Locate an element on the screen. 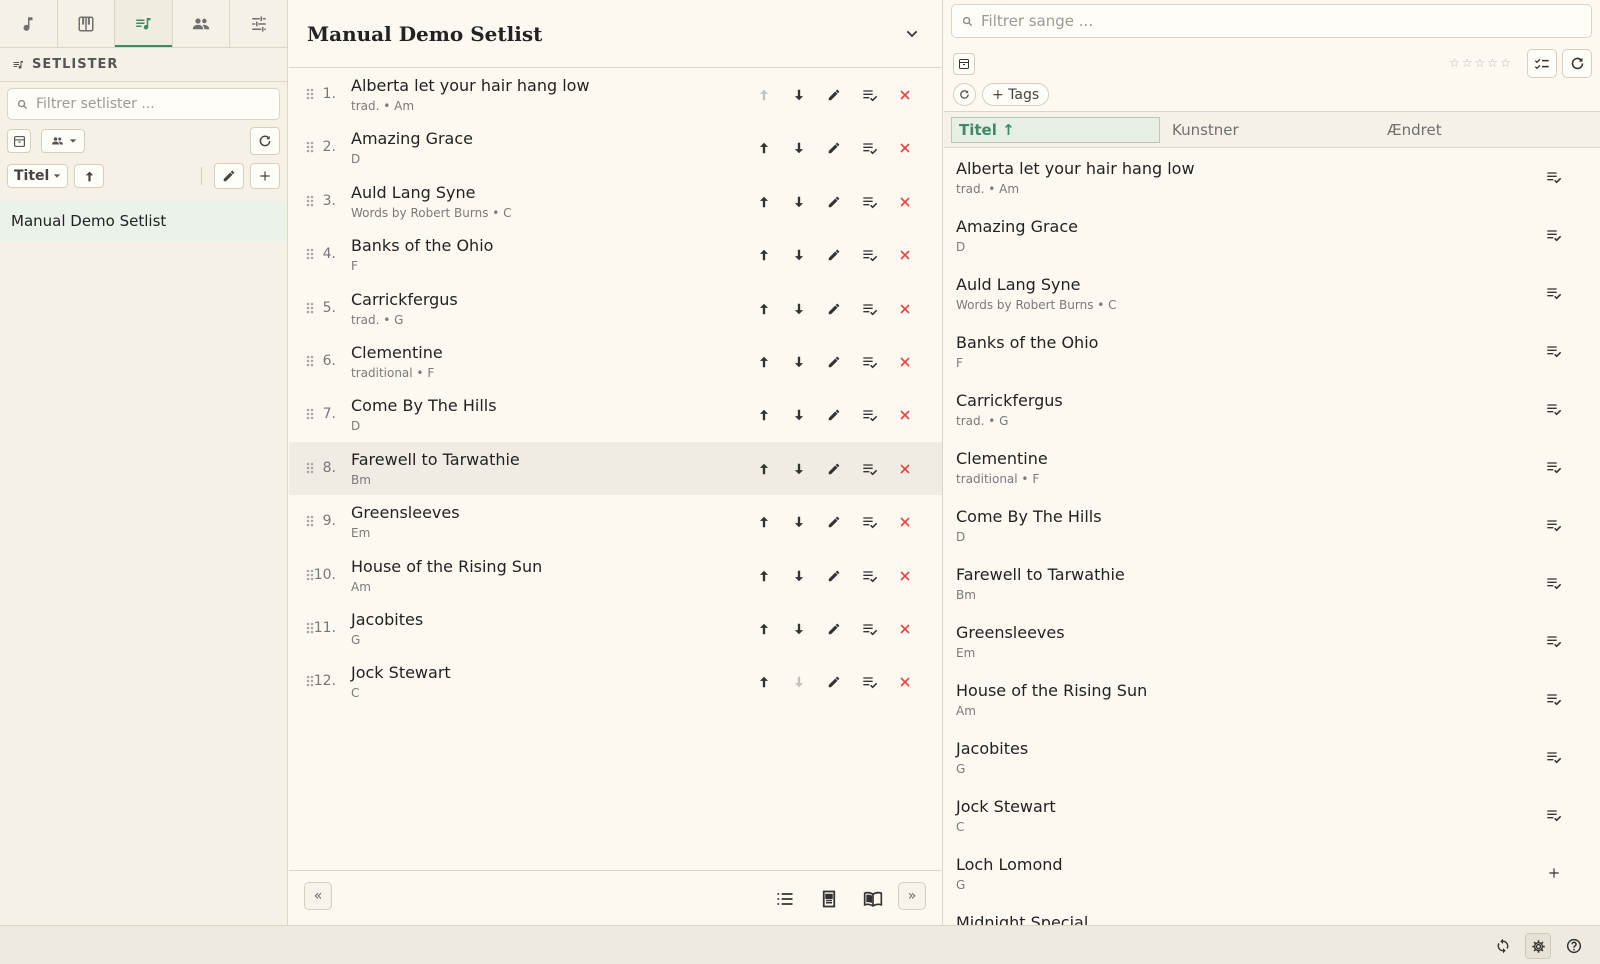  refresh-button is located at coordinates (1577, 63).